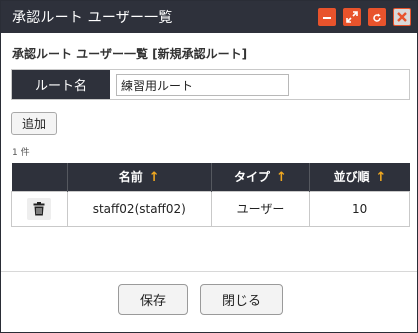 This screenshot has height=333, width=418. Describe the element at coordinates (209, 17) in the screenshot. I see `title-bar: 承認ルート ユーザー一覧` at that location.